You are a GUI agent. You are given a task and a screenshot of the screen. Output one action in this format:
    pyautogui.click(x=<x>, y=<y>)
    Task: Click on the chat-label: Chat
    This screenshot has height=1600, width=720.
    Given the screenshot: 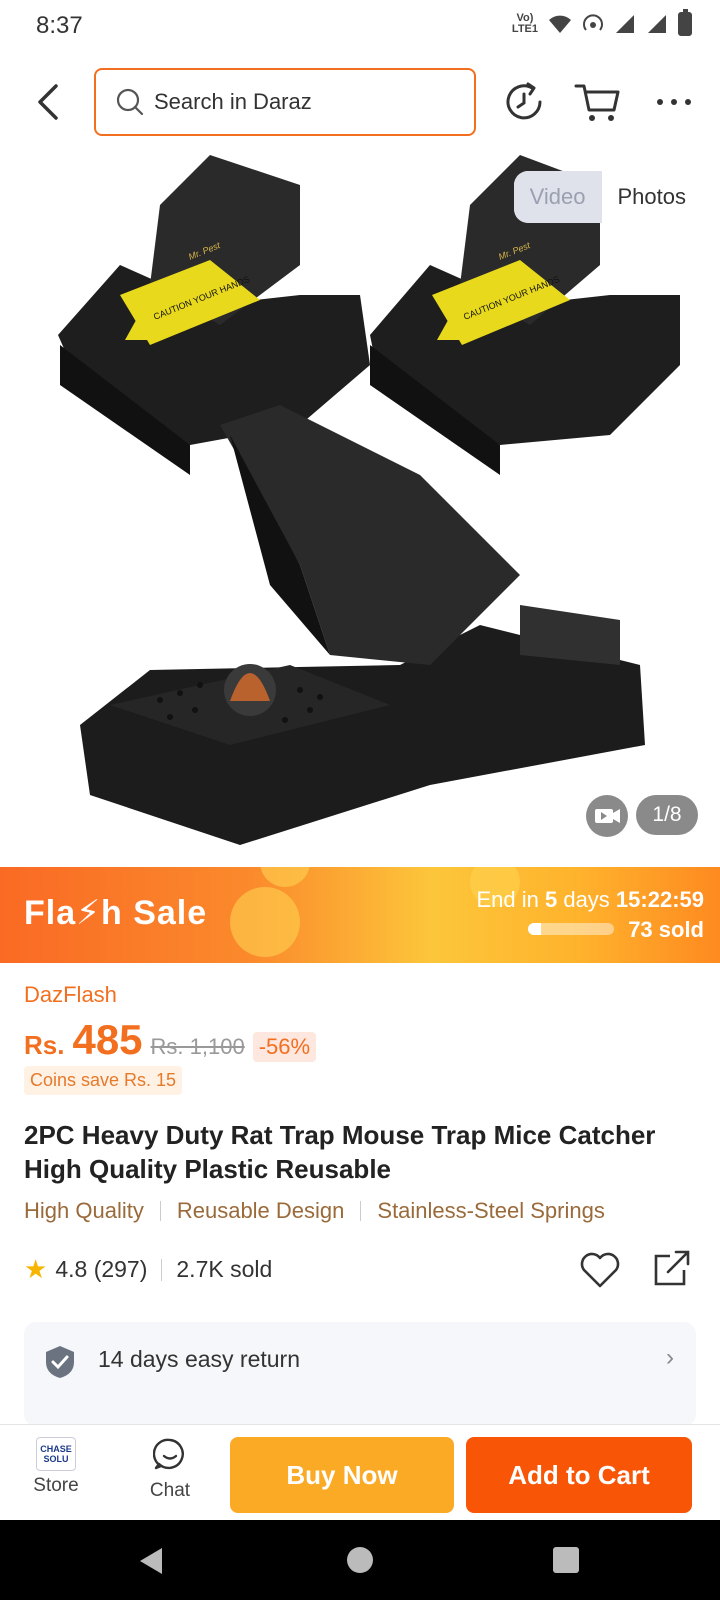 What is the action you would take?
    pyautogui.click(x=170, y=1490)
    